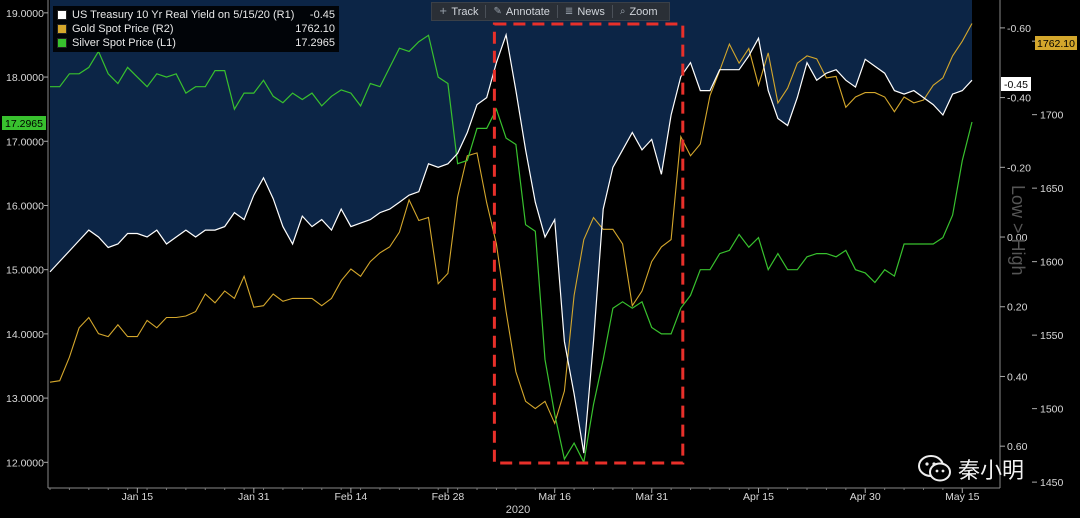 This screenshot has height=518, width=1080. Describe the element at coordinates (643, 11) in the screenshot. I see `zoom-label: Zoom` at that location.